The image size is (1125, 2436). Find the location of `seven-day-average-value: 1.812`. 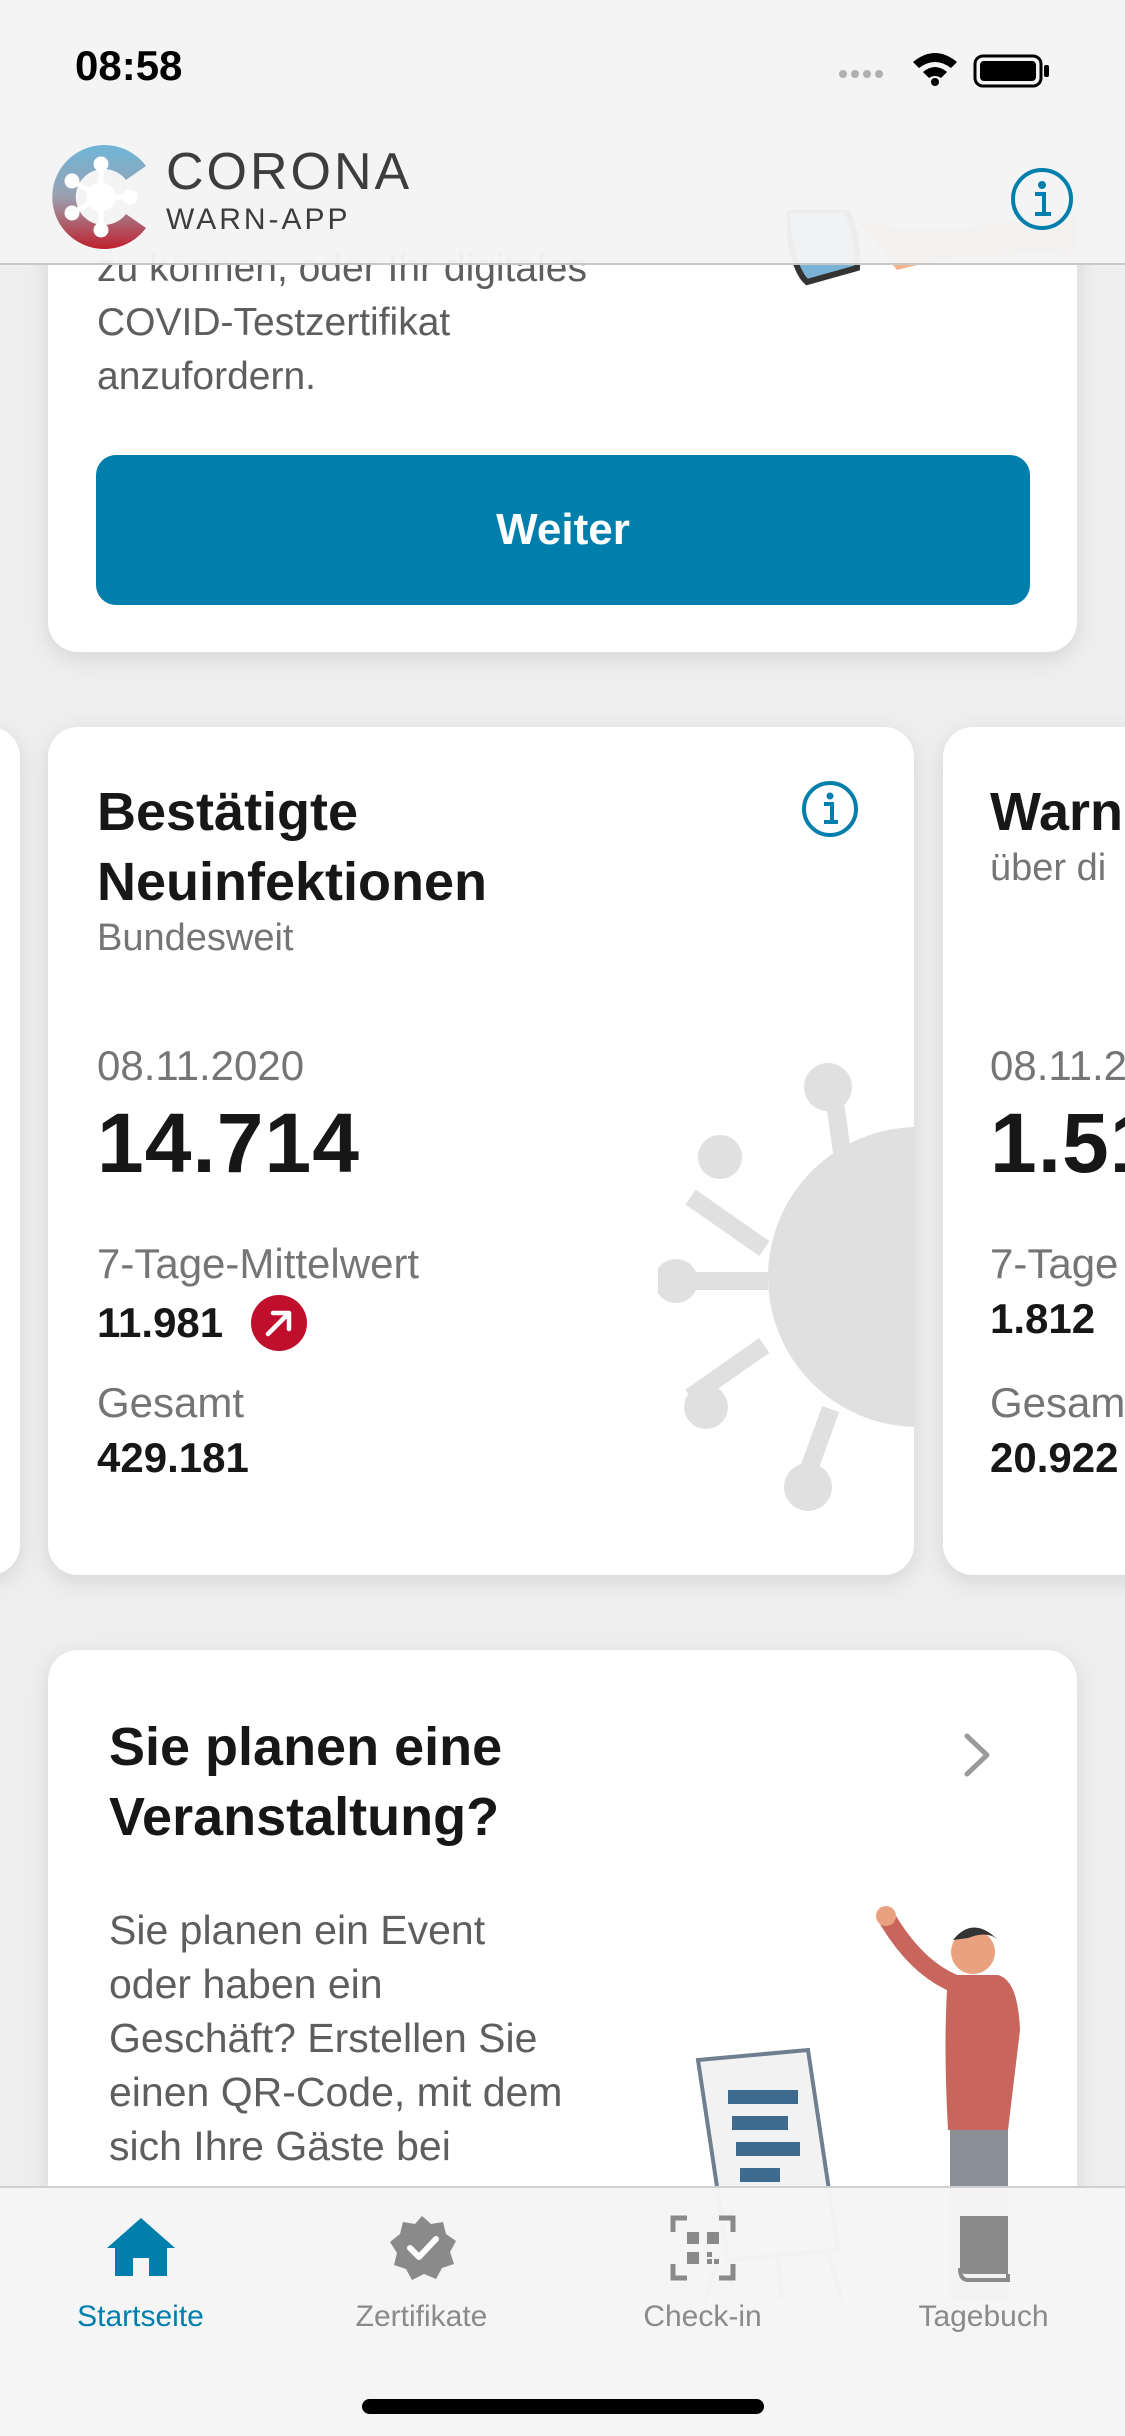

seven-day-average-value: 1.812 is located at coordinates (1043, 1318).